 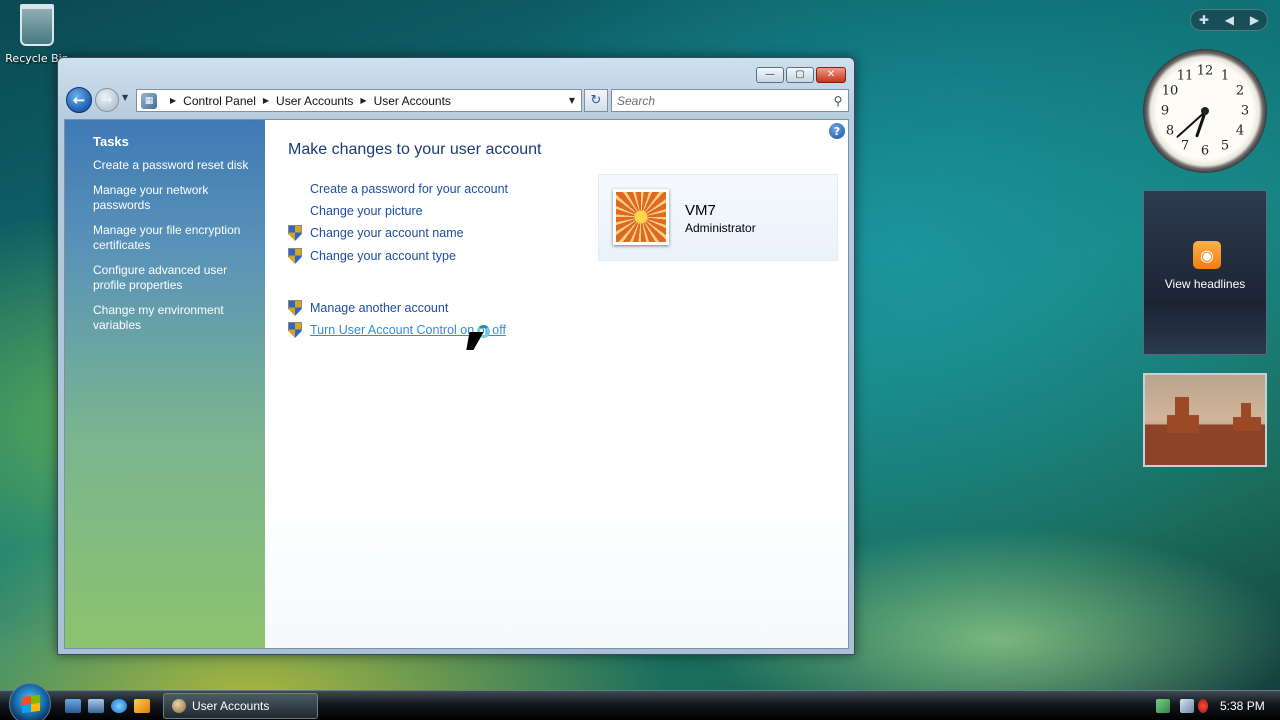 I want to click on back-button: ←, so click(x=79, y=100).